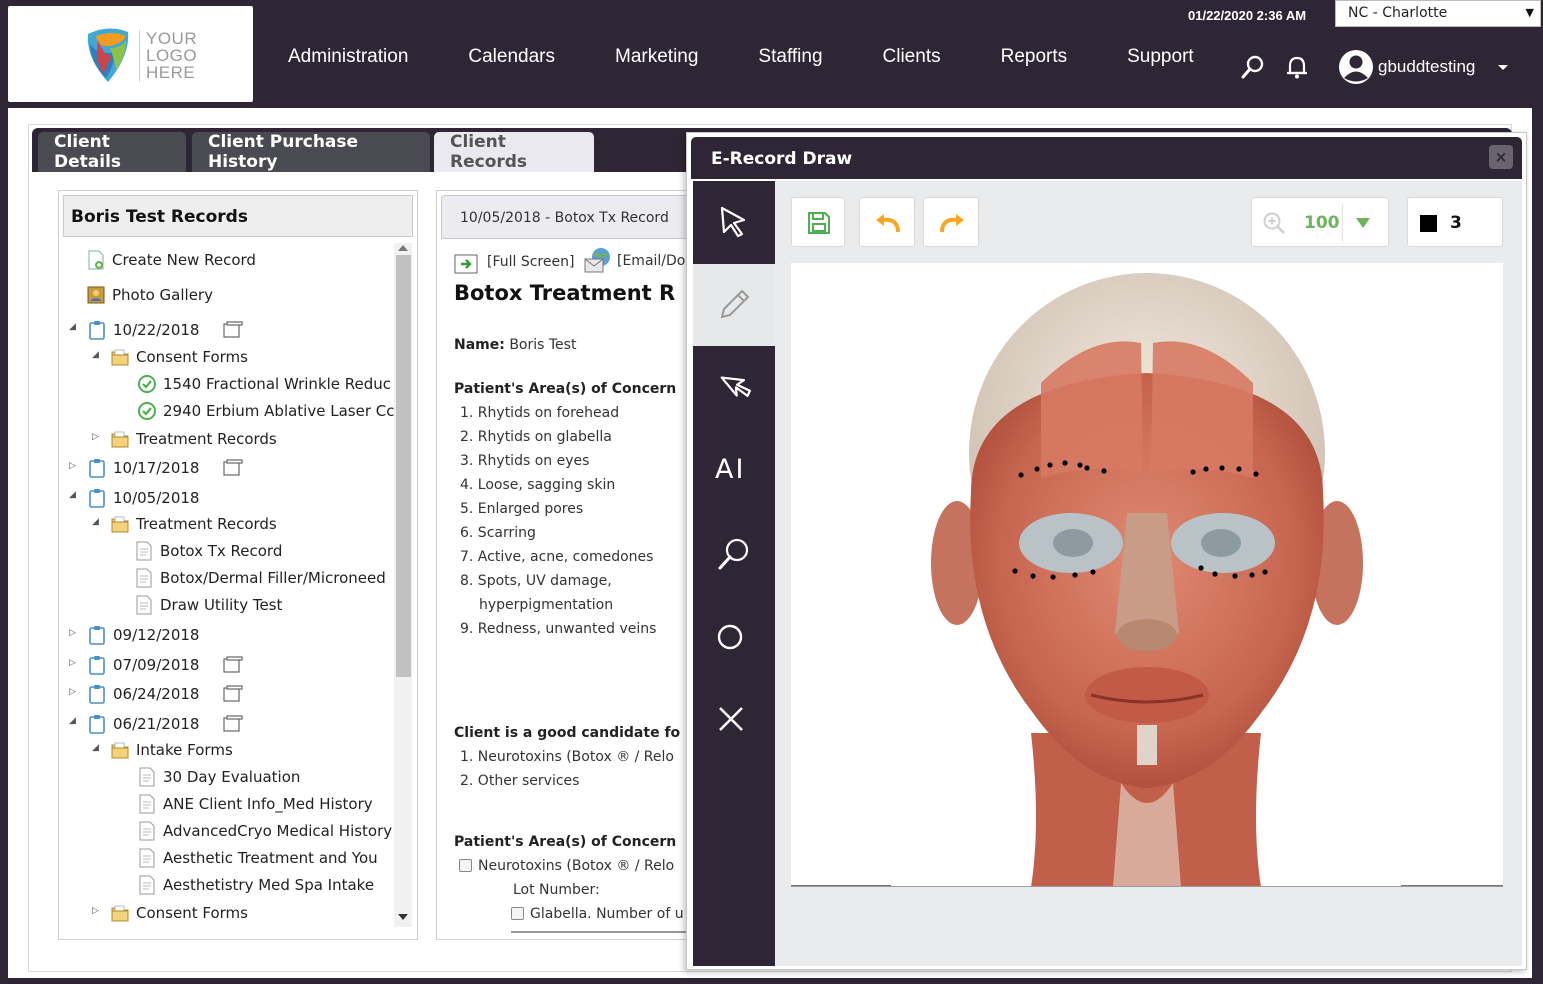 This screenshot has height=984, width=1543. What do you see at coordinates (206, 439) in the screenshot?
I see `tree-item-label: Treatment Records` at bounding box center [206, 439].